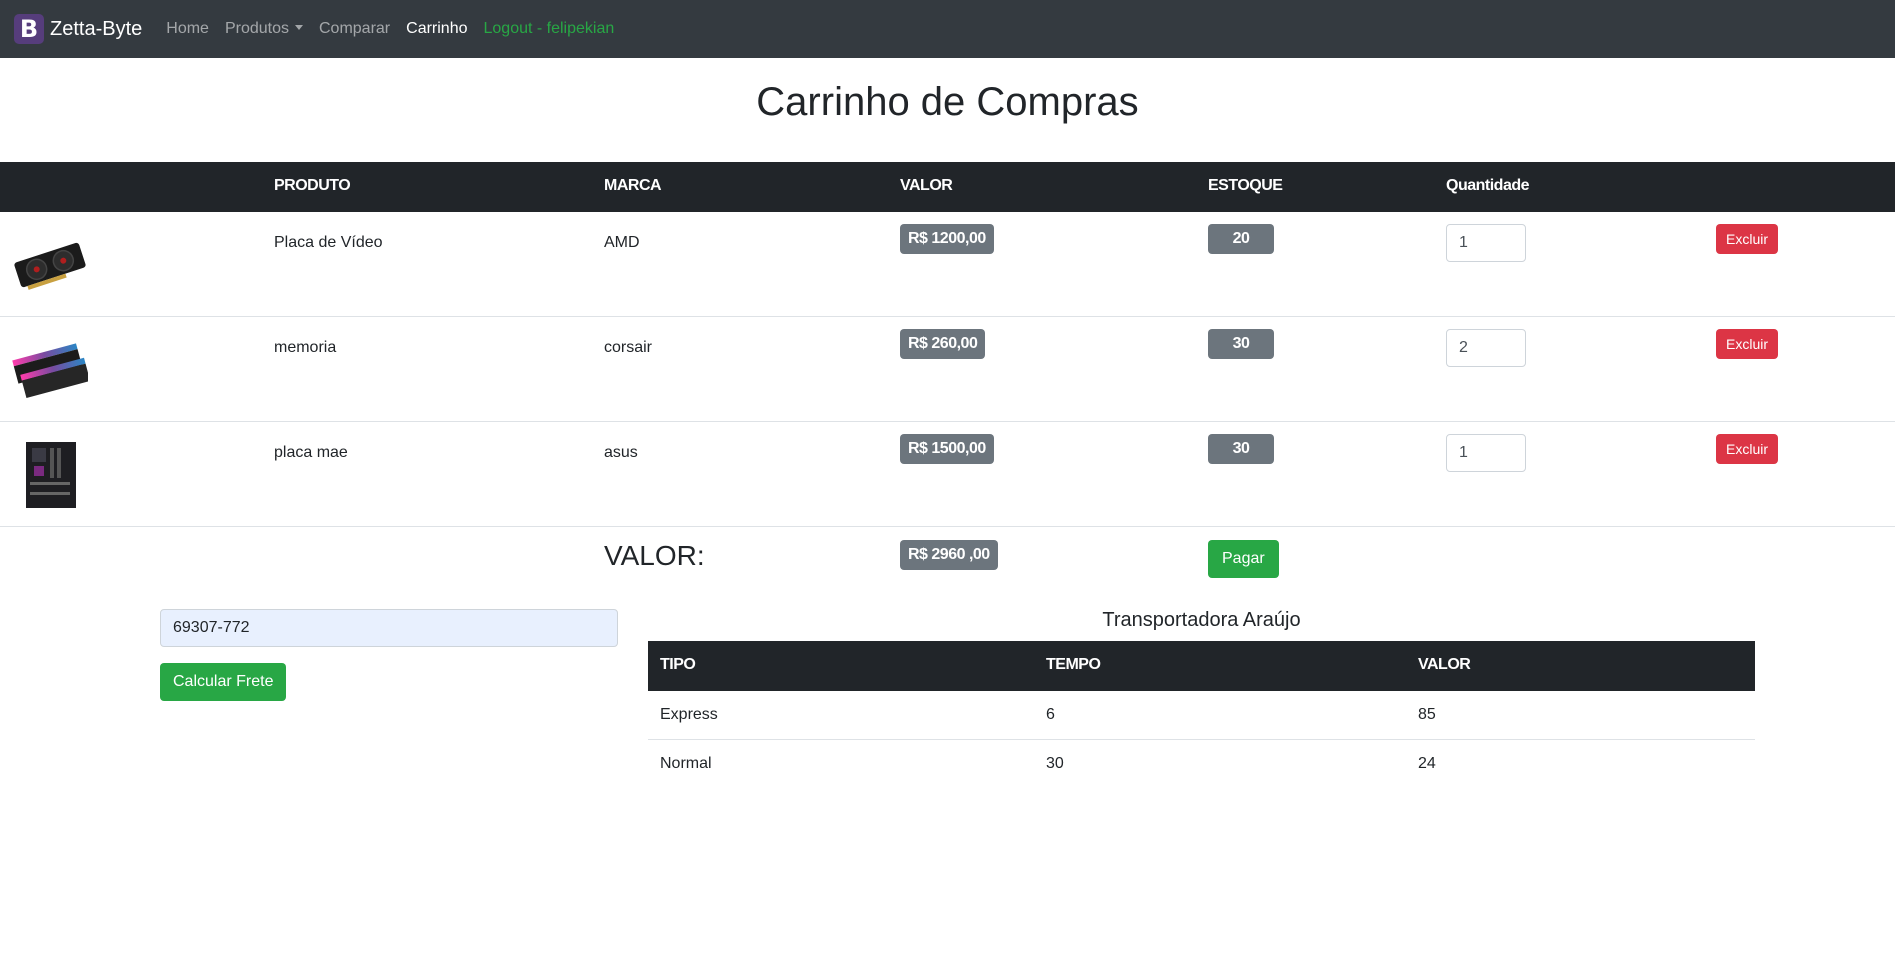 The image size is (1895, 960). I want to click on gpu-image, so click(50, 266).